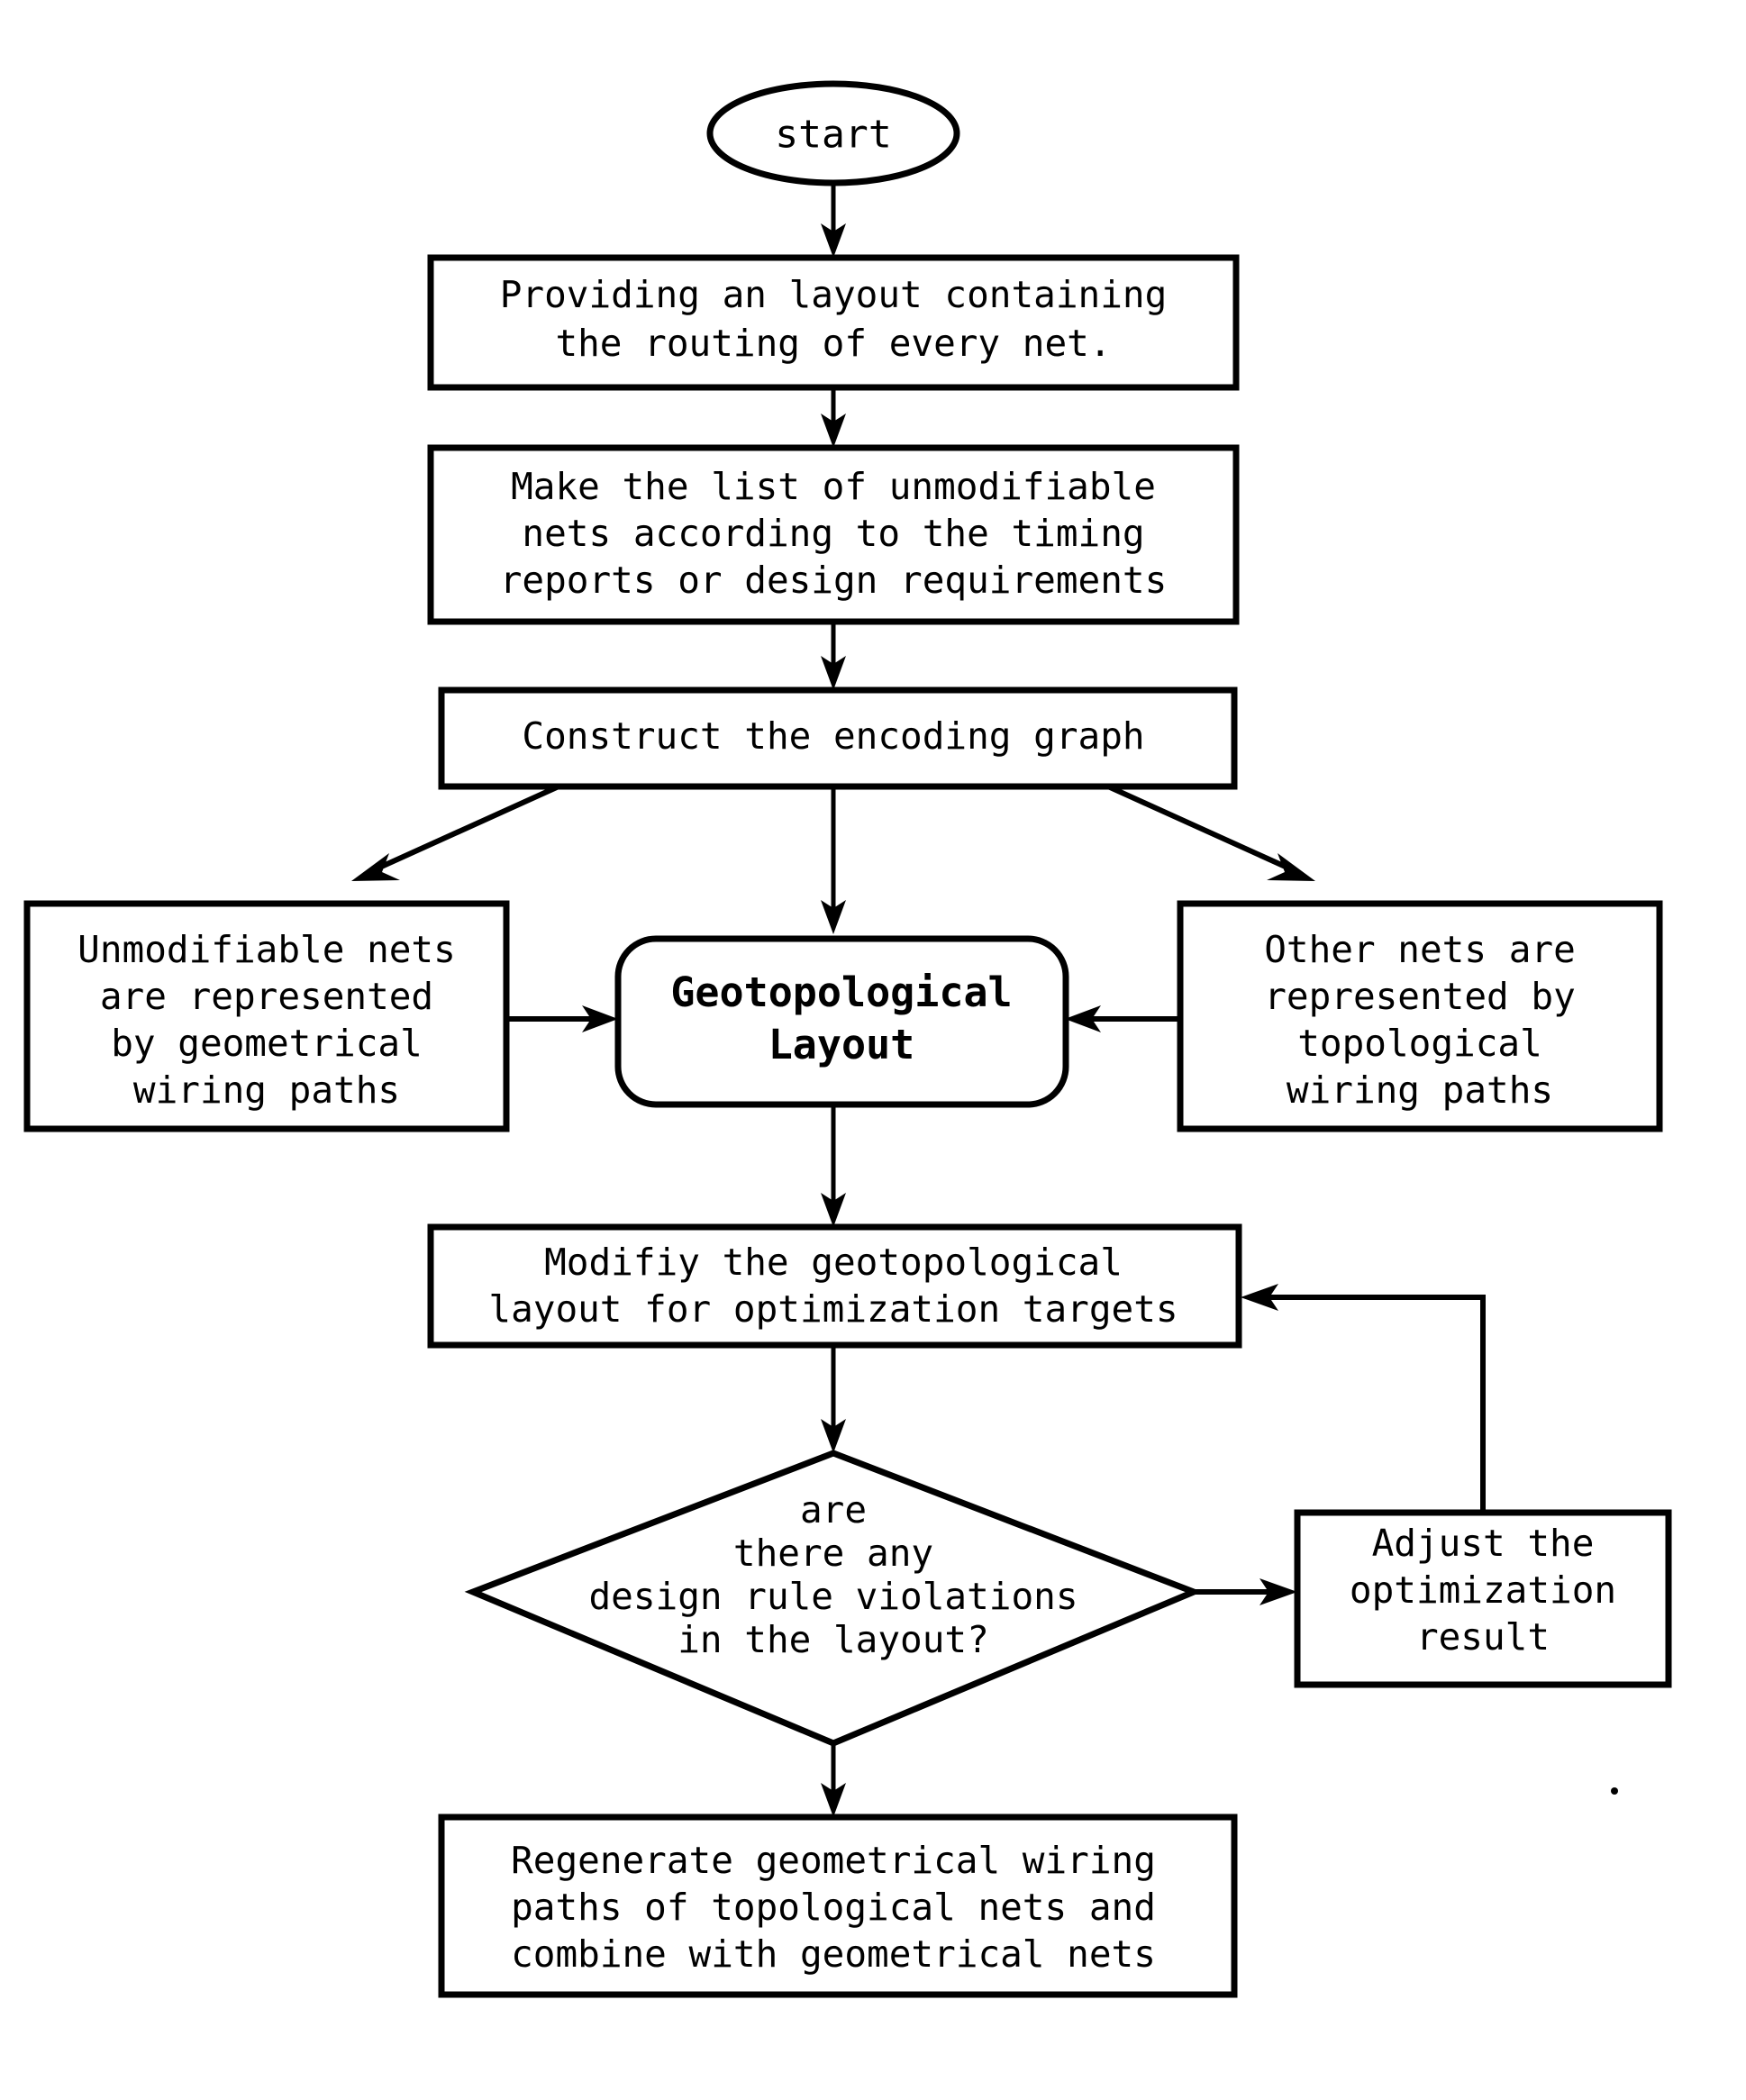 Image resolution: width=1746 pixels, height=2100 pixels. Describe the element at coordinates (833, 487) in the screenshot. I see `node-make-list-line-1: Make the list of unmodifiable` at that location.